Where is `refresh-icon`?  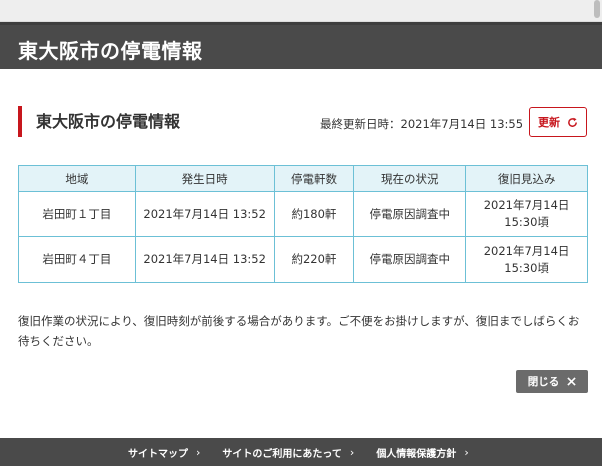 refresh-icon is located at coordinates (572, 122).